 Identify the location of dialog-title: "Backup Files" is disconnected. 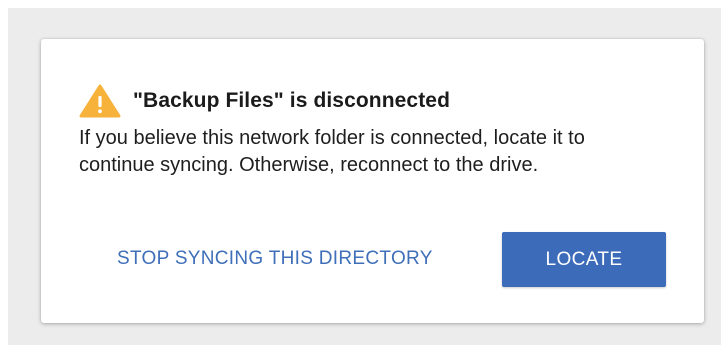
(292, 100).